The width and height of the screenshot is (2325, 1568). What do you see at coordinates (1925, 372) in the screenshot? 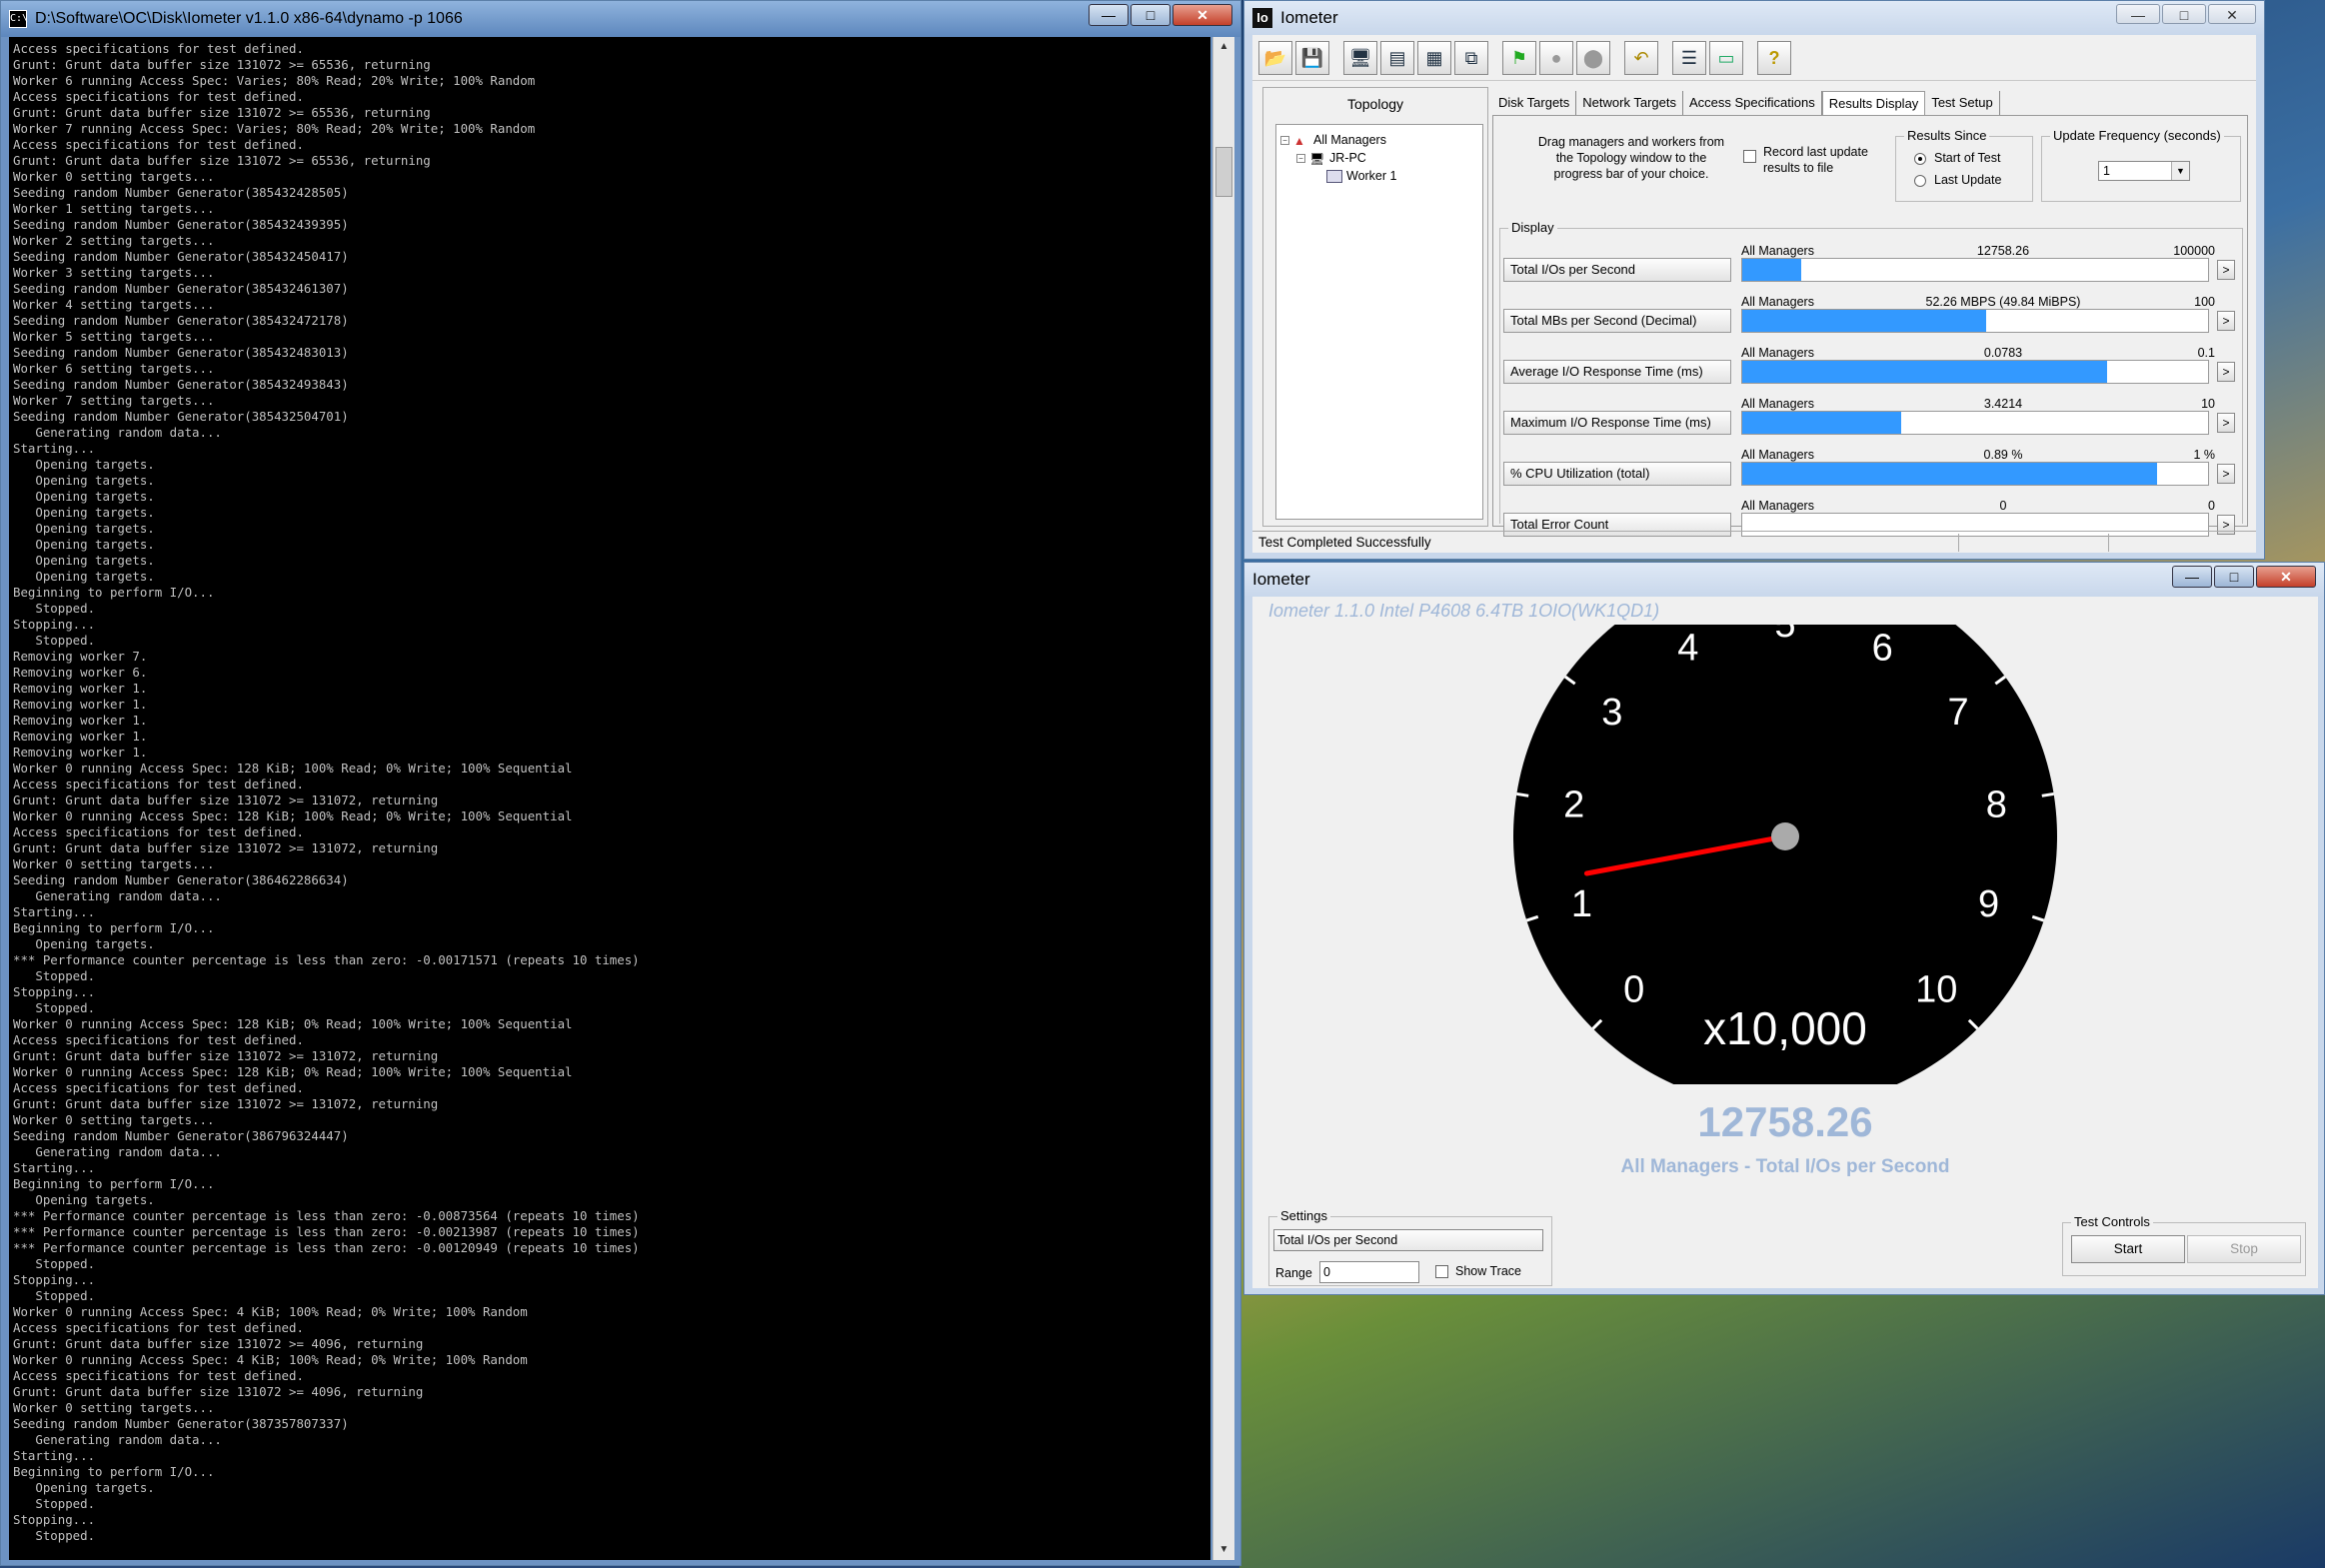
I see `metric-bar-fill` at bounding box center [1925, 372].